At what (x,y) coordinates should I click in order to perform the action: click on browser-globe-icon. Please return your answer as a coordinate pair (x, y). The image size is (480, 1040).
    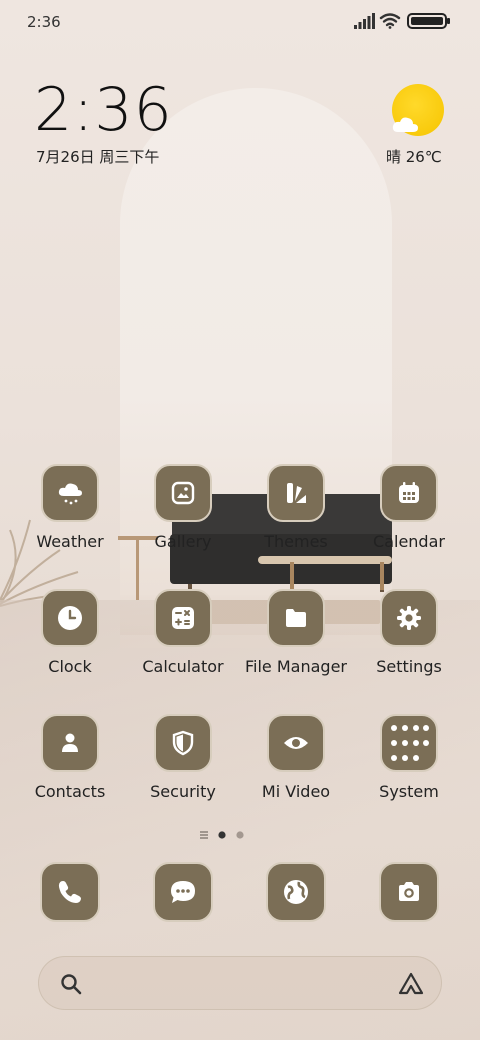
    Looking at the image, I should click on (296, 892).